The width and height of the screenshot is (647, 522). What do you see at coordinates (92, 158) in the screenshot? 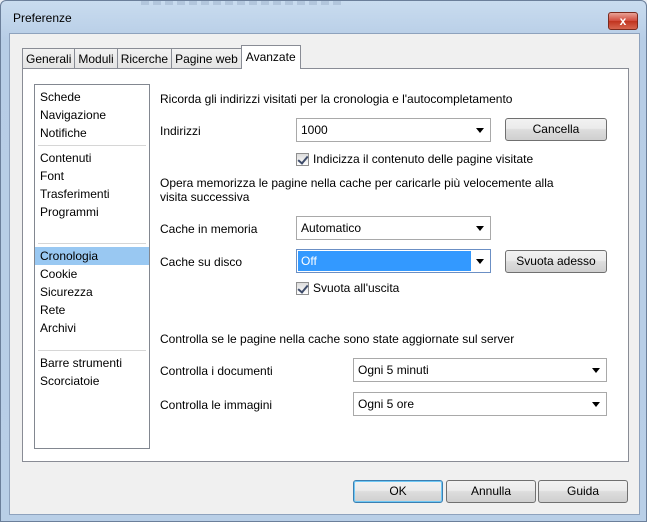
I see `category-item-contenuti: Contenuti` at bounding box center [92, 158].